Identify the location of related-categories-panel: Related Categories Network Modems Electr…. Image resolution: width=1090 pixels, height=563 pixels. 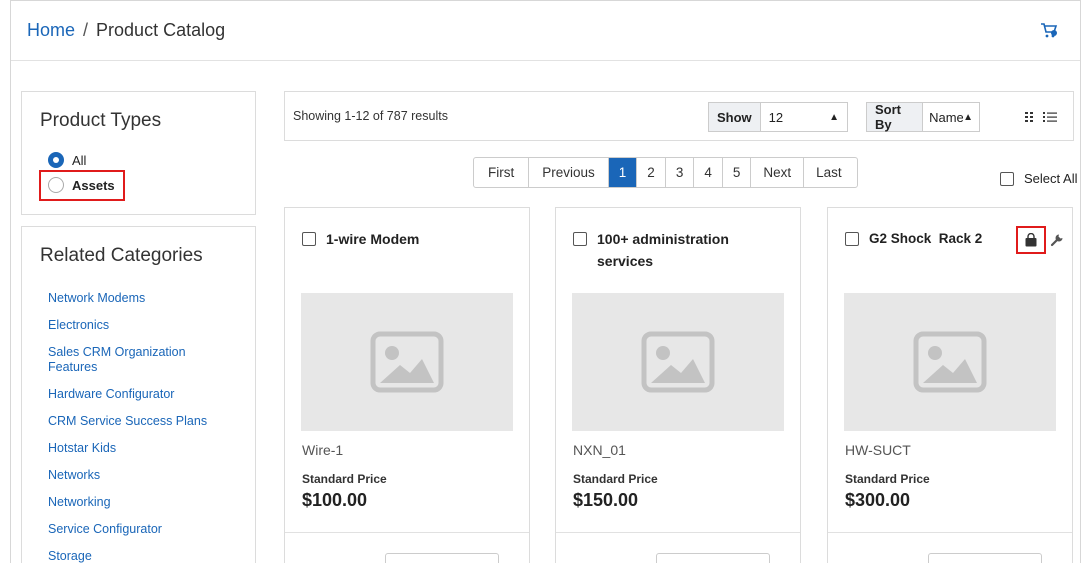
(138, 394).